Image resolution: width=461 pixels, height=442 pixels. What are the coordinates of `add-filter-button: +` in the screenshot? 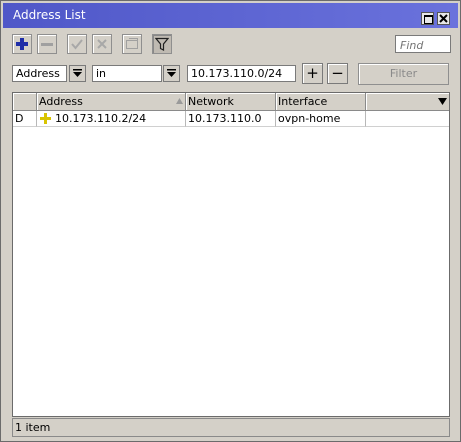 It's located at (312, 73).